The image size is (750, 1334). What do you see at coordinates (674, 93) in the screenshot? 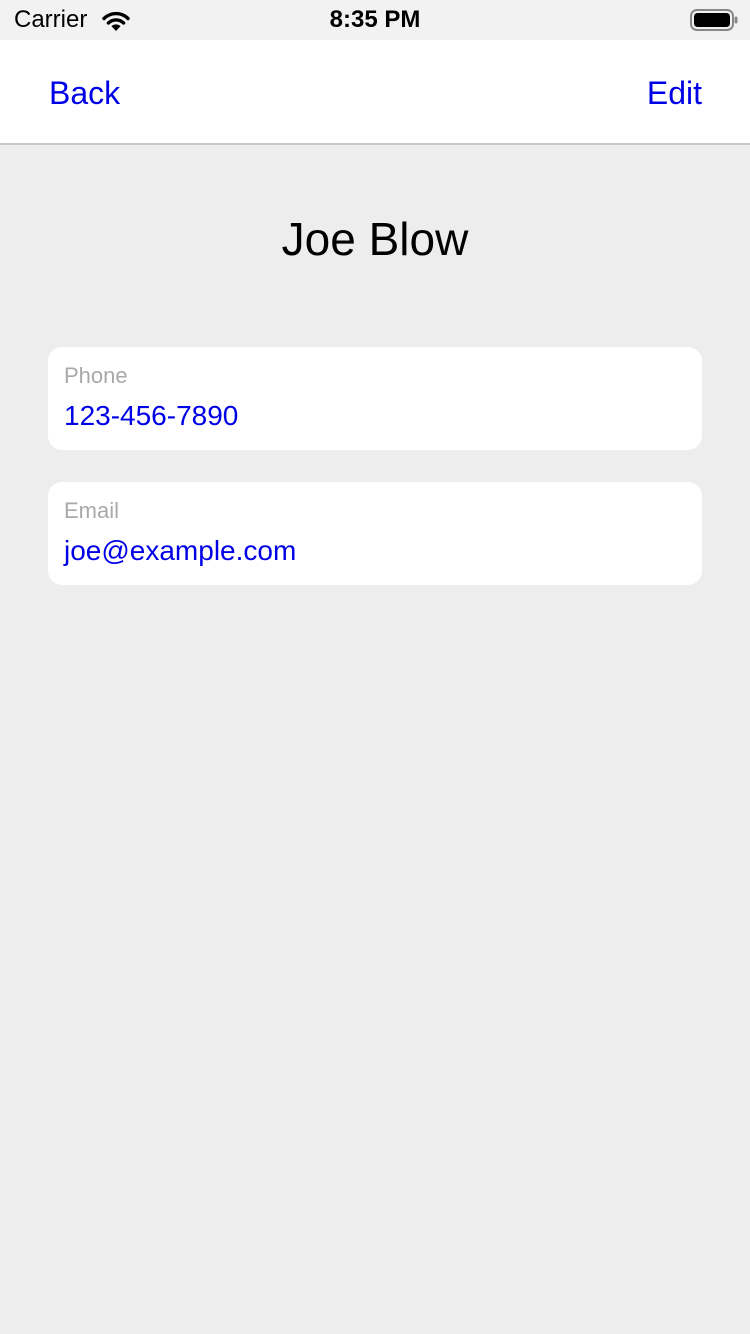
I see `edit-button: Edit` at bounding box center [674, 93].